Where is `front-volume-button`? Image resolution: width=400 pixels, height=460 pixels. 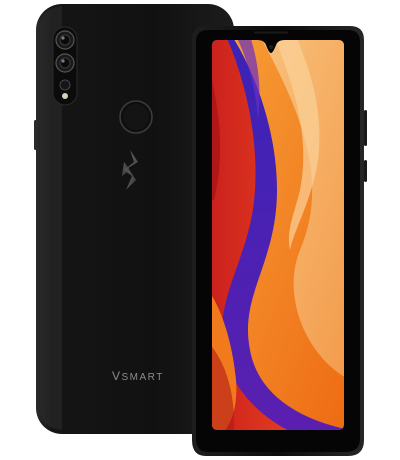 front-volume-button is located at coordinates (365, 128).